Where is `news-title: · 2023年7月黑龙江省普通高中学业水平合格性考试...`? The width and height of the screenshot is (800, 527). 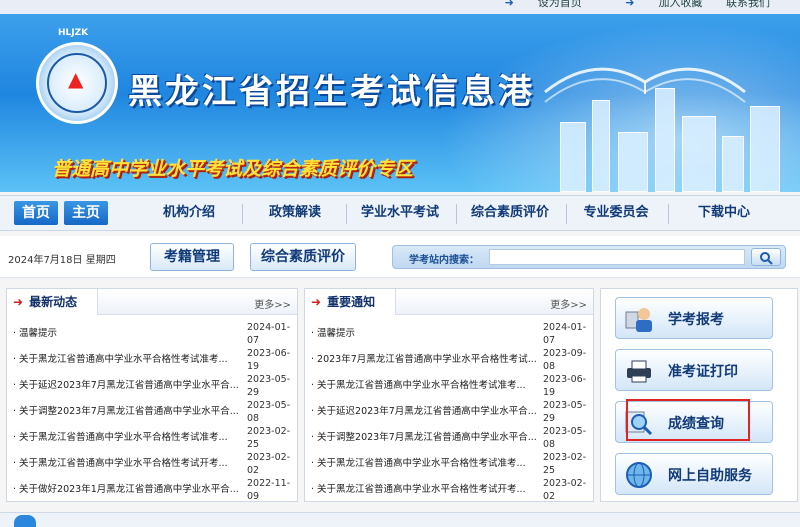 news-title: · 2023年7月黑龙江省普通高中学业水平合格性考试... is located at coordinates (425, 358).